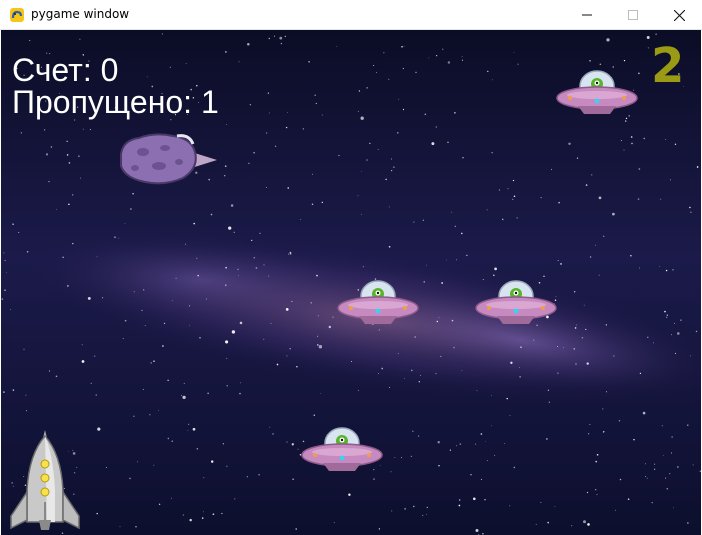 The height and width of the screenshot is (535, 702). Describe the element at coordinates (587, 15) in the screenshot. I see `minimize-button` at that location.